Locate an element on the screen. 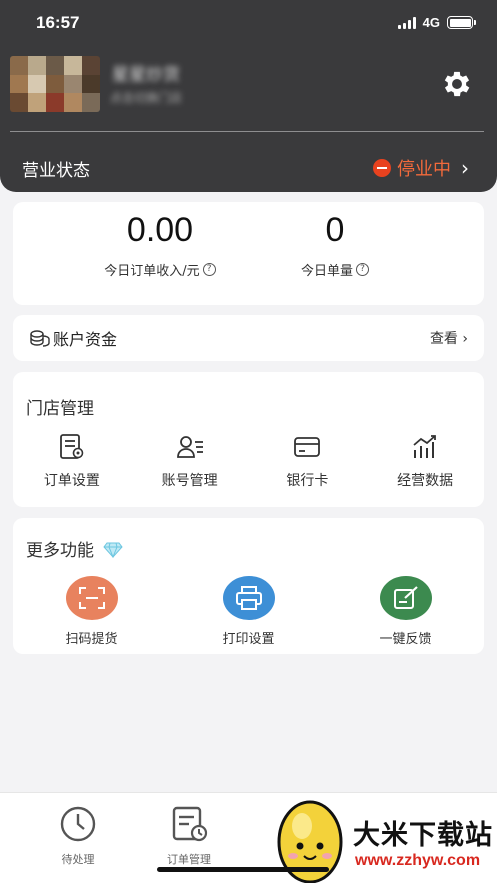 The image size is (497, 883). order-list-icon is located at coordinates (190, 824).